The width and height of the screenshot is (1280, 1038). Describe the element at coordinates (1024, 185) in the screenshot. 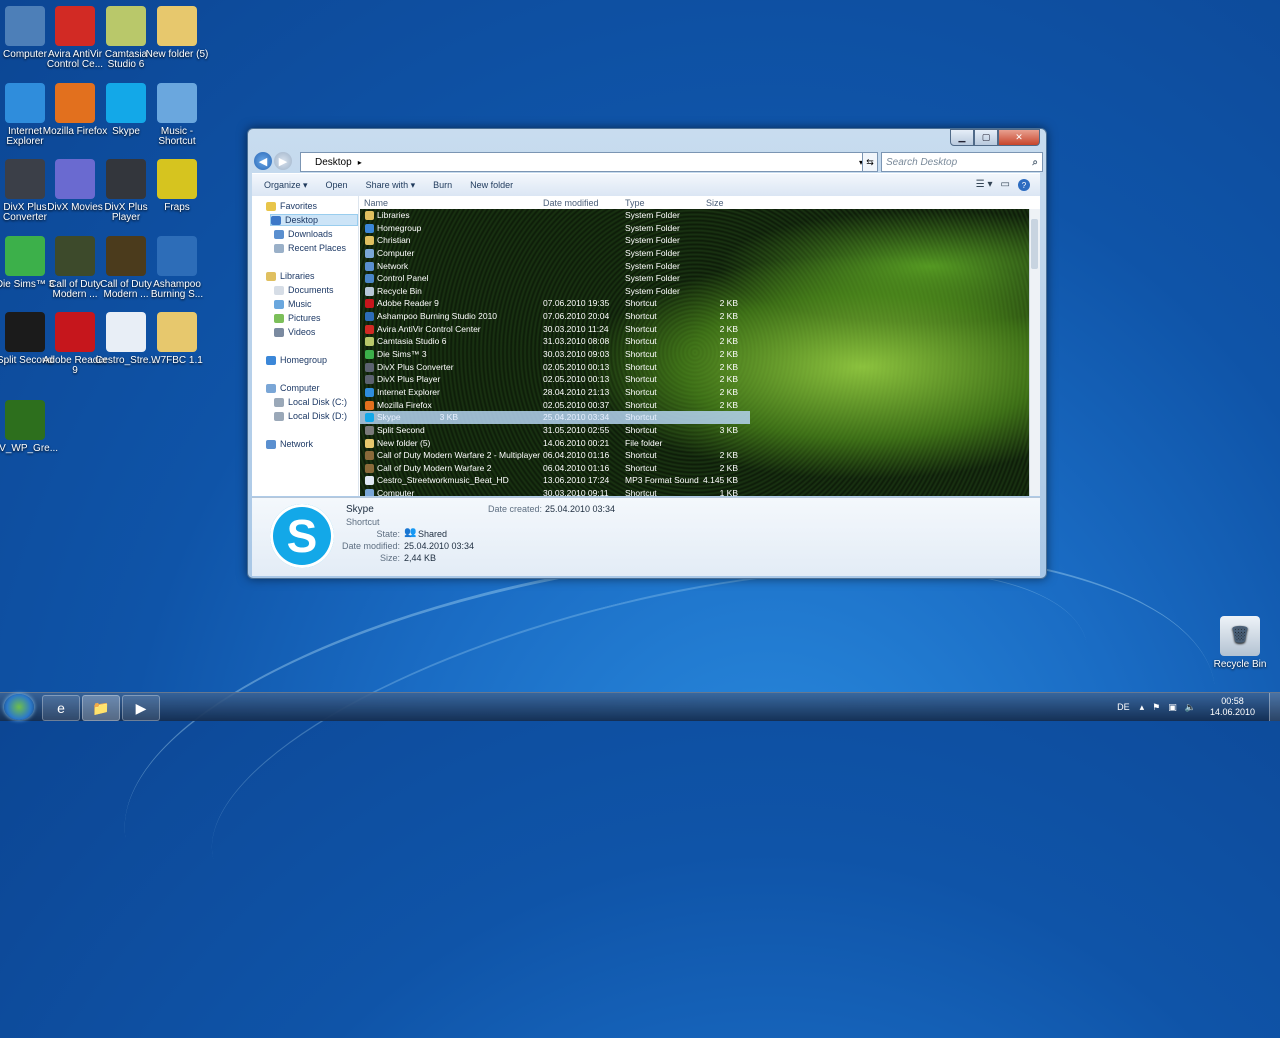

I see `help-icon: ?` at that location.